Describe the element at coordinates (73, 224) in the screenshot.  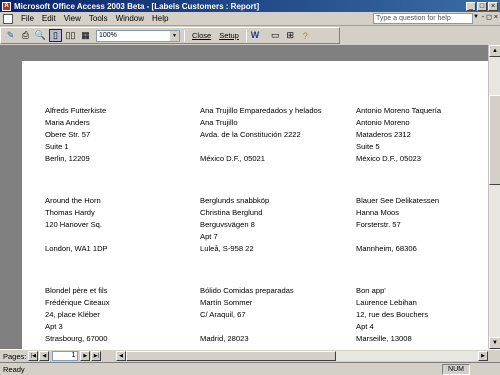
I see `label-address: 120 Hanover Sq.` at that location.